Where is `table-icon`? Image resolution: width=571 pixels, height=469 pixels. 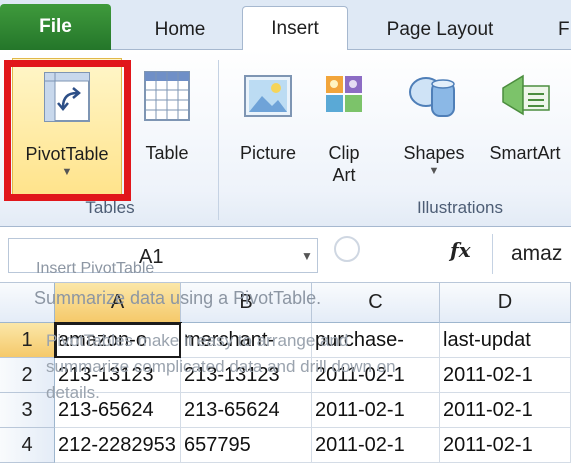
table-icon is located at coordinates (167, 96).